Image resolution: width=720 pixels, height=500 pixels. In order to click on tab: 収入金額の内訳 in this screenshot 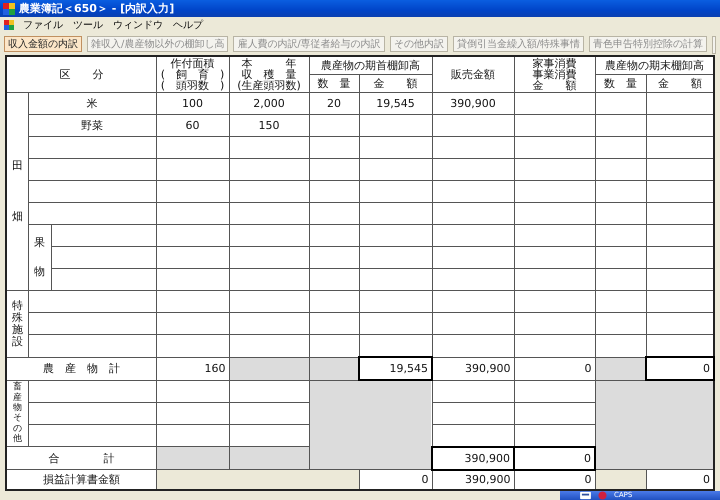, I will do `click(43, 44)`.